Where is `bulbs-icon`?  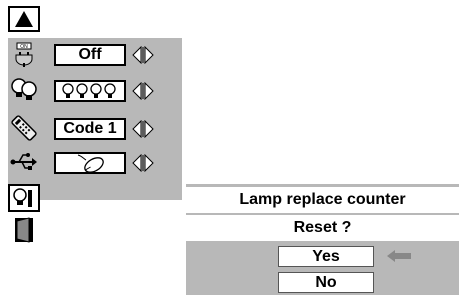
bulbs-icon is located at coordinates (89, 90).